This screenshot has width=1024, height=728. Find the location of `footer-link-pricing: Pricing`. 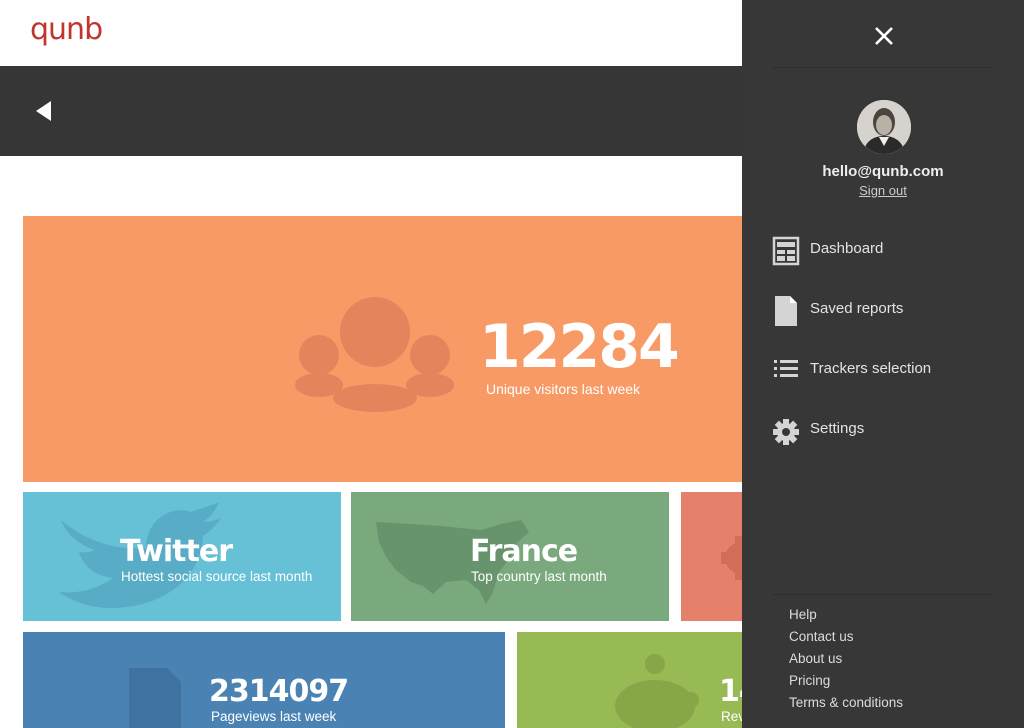

footer-link-pricing: Pricing is located at coordinates (809, 680).